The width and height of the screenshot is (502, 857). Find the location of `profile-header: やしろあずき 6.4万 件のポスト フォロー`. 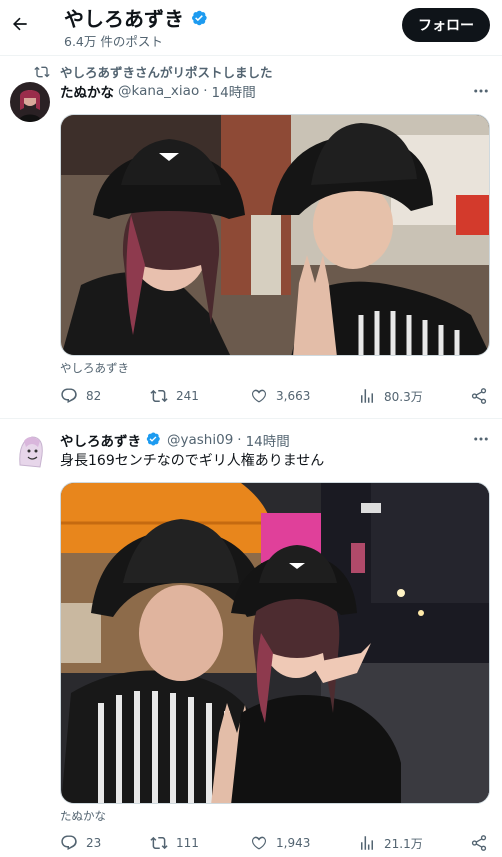

profile-header: やしろあずき 6.4万 件のポスト フォロー is located at coordinates (251, 28).